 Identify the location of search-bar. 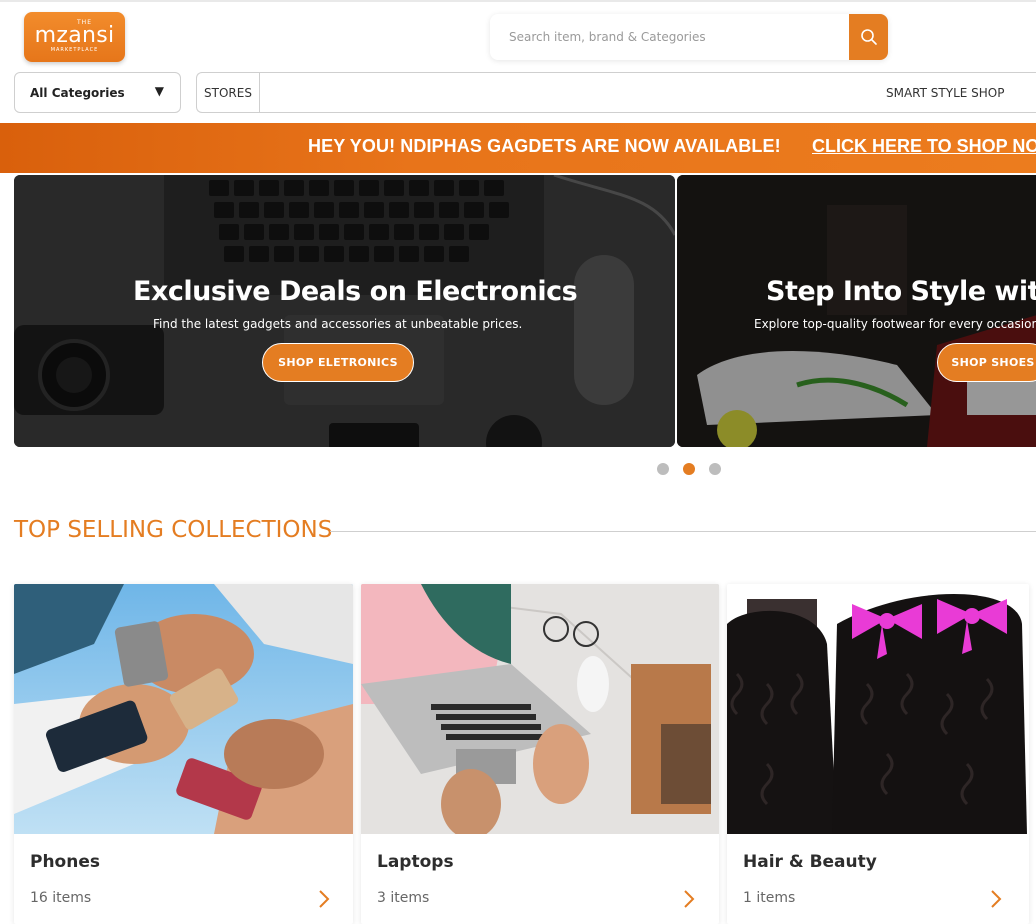
(689, 37).